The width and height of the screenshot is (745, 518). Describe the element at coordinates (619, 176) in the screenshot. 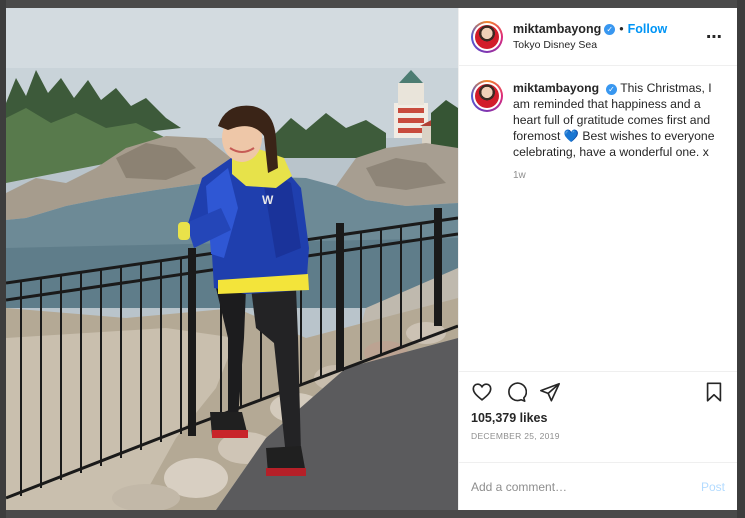

I see `caption-timestamp: 1w` at that location.